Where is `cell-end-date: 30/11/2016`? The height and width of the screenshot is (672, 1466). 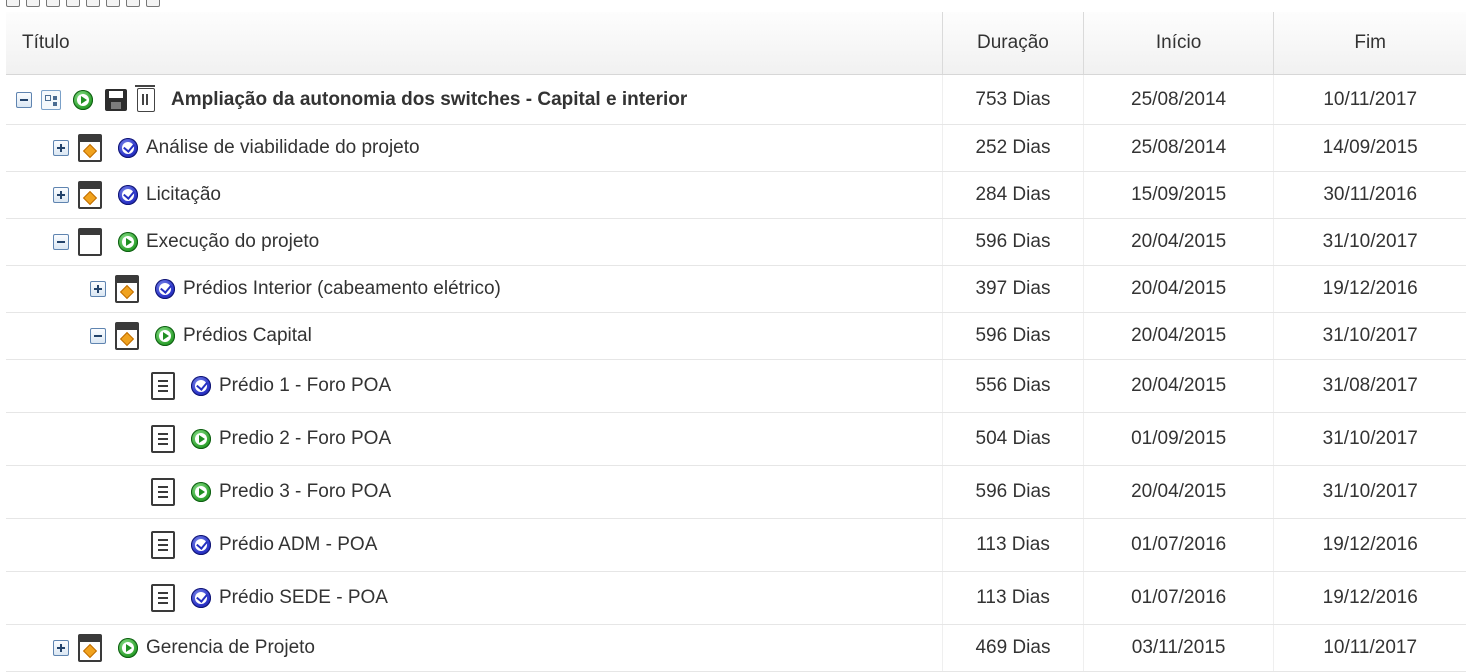 cell-end-date: 30/11/2016 is located at coordinates (1369, 195).